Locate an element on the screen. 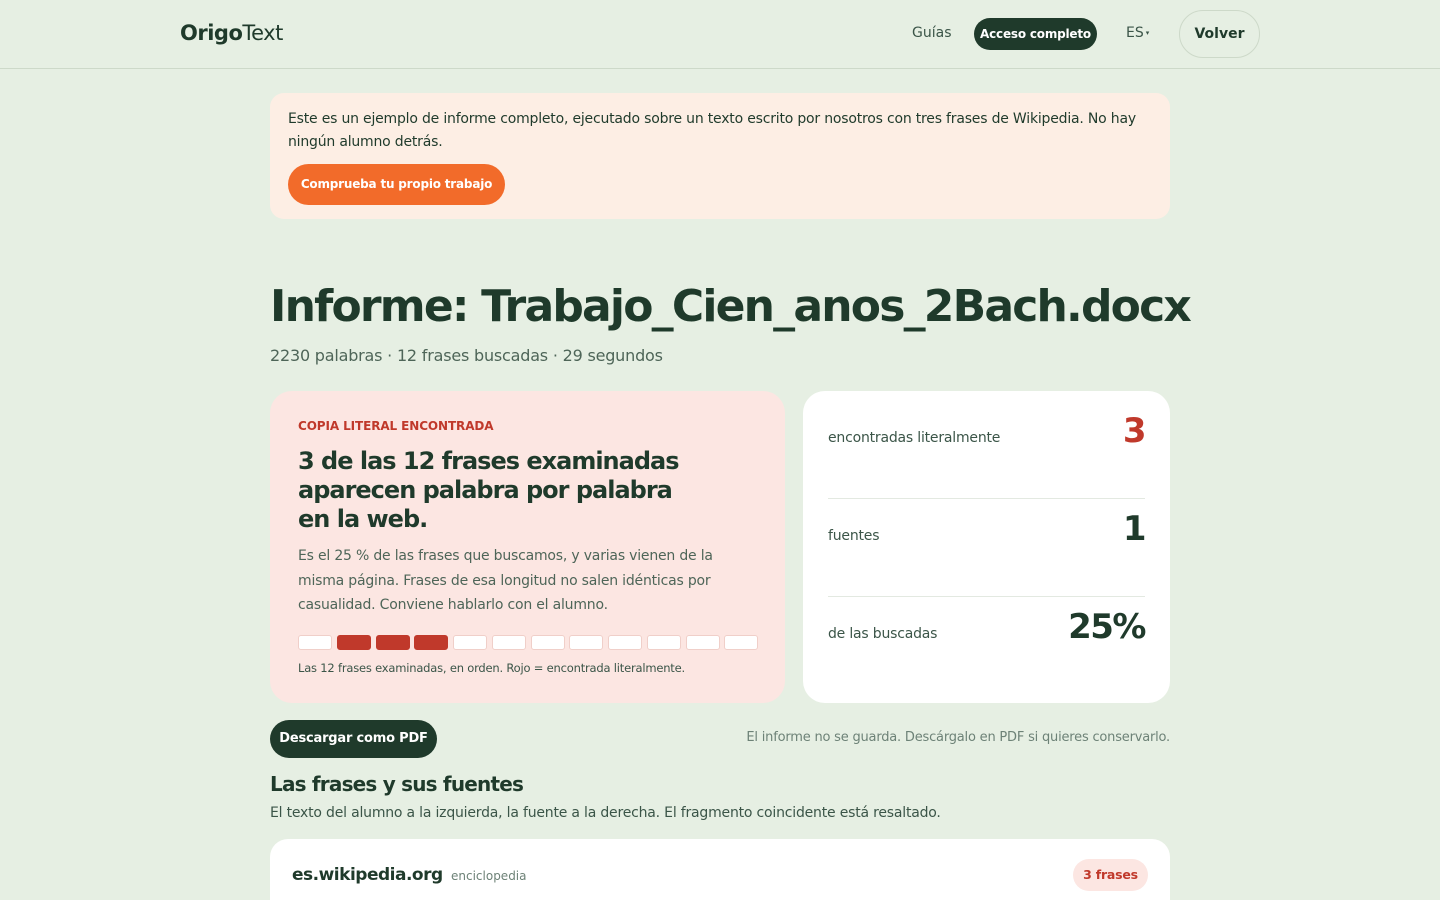 This screenshot has height=900, width=1440. stat-value-found: 3 is located at coordinates (1134, 431).